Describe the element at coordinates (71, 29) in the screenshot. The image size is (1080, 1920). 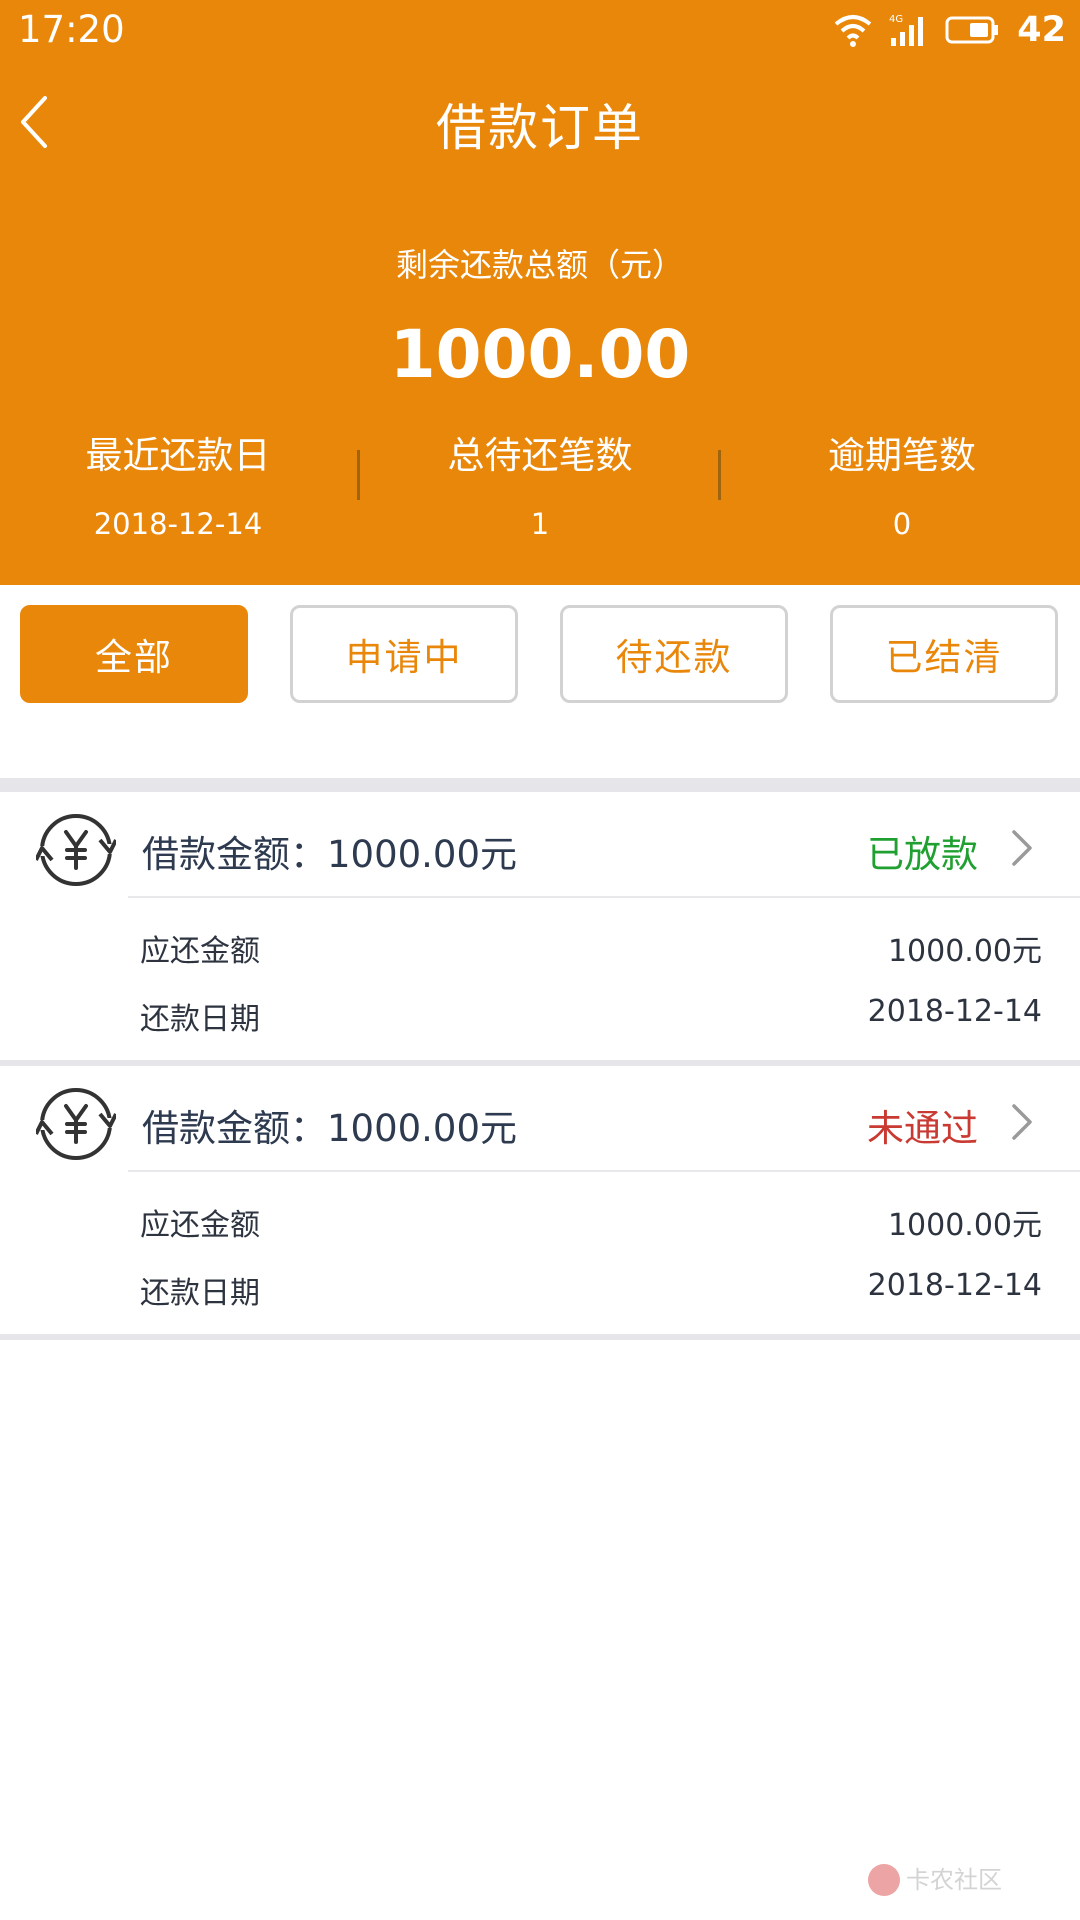
I see `status-time: 17:20` at that location.